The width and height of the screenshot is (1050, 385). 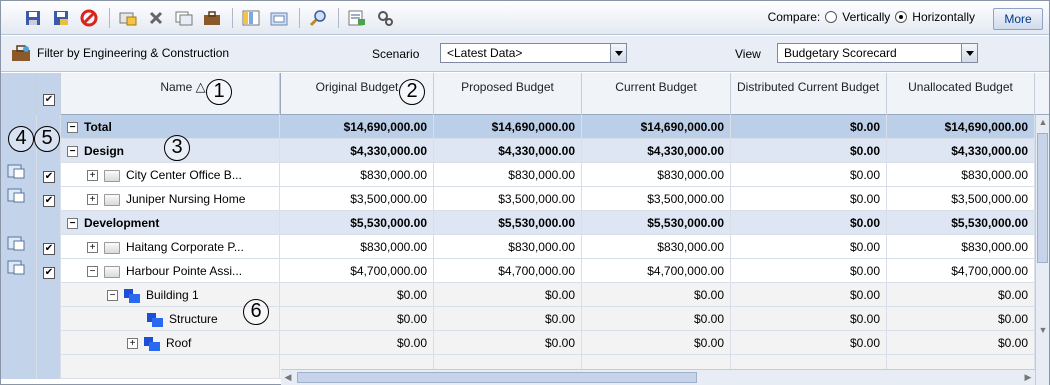 What do you see at coordinates (656, 127) in the screenshot?
I see `cell-current: $14,690,000.00` at bounding box center [656, 127].